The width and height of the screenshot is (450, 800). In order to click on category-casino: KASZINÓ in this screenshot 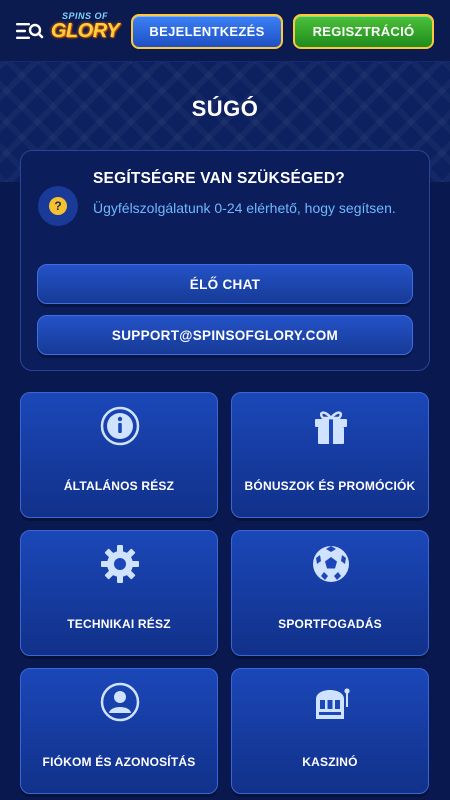, I will do `click(330, 731)`.